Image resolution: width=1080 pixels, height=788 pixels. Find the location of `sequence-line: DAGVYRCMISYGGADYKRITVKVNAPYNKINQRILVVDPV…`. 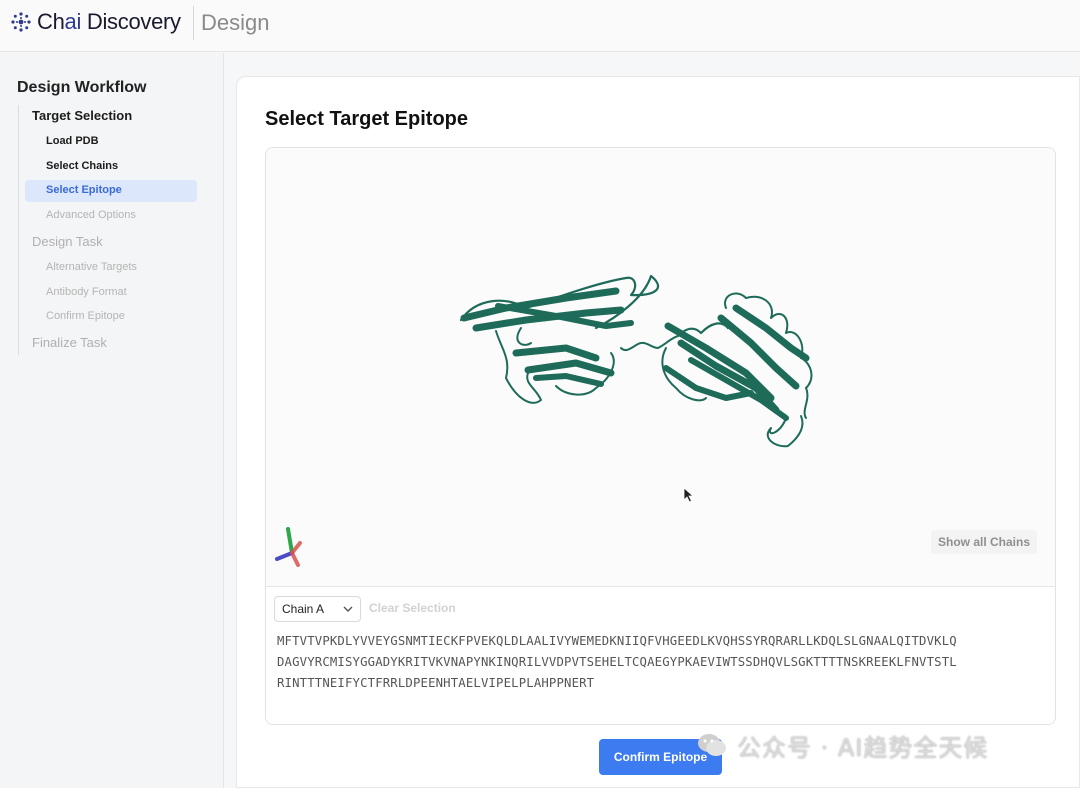

sequence-line: DAGVYRCMISYGGADYKRITVKVNAPYNKINQRILVVDPV… is located at coordinates (664, 662).